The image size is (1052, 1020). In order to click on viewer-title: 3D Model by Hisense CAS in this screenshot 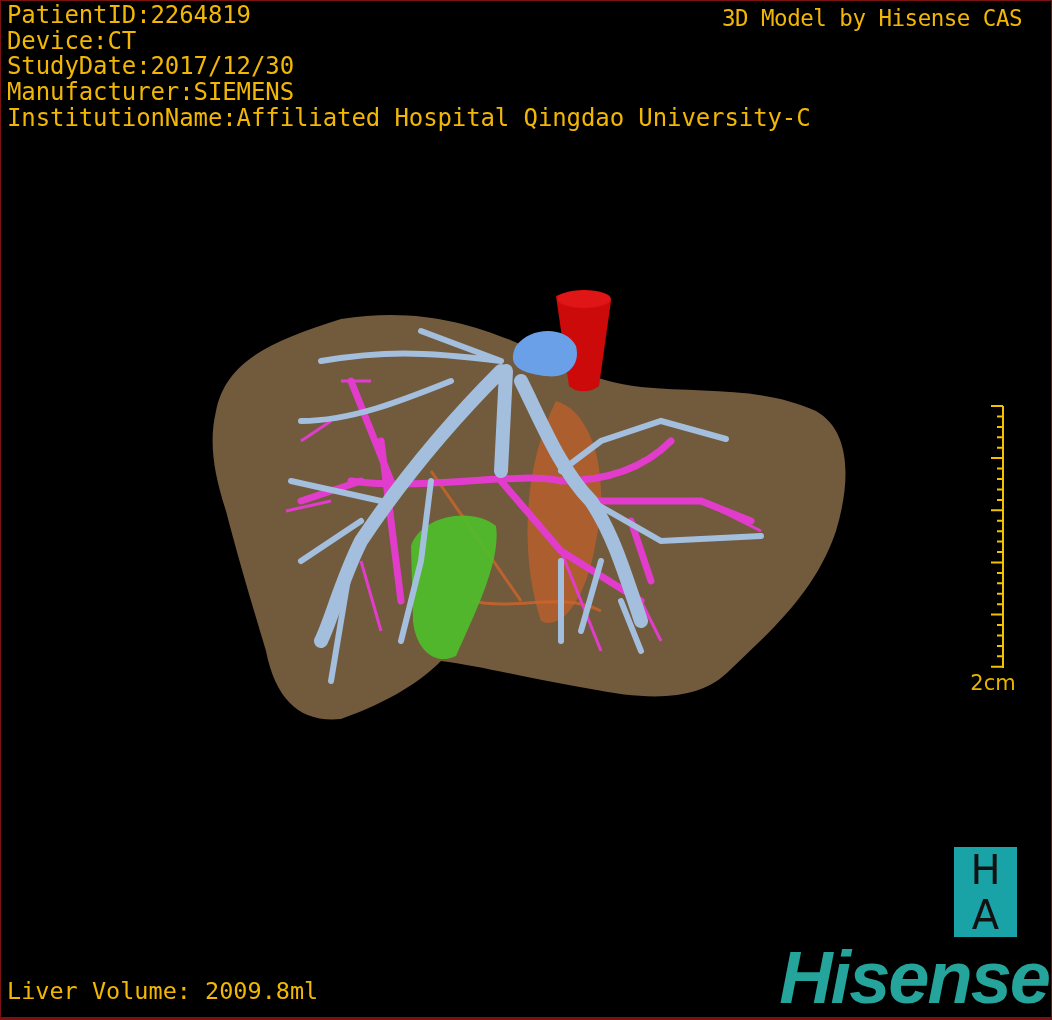, I will do `click(871, 18)`.